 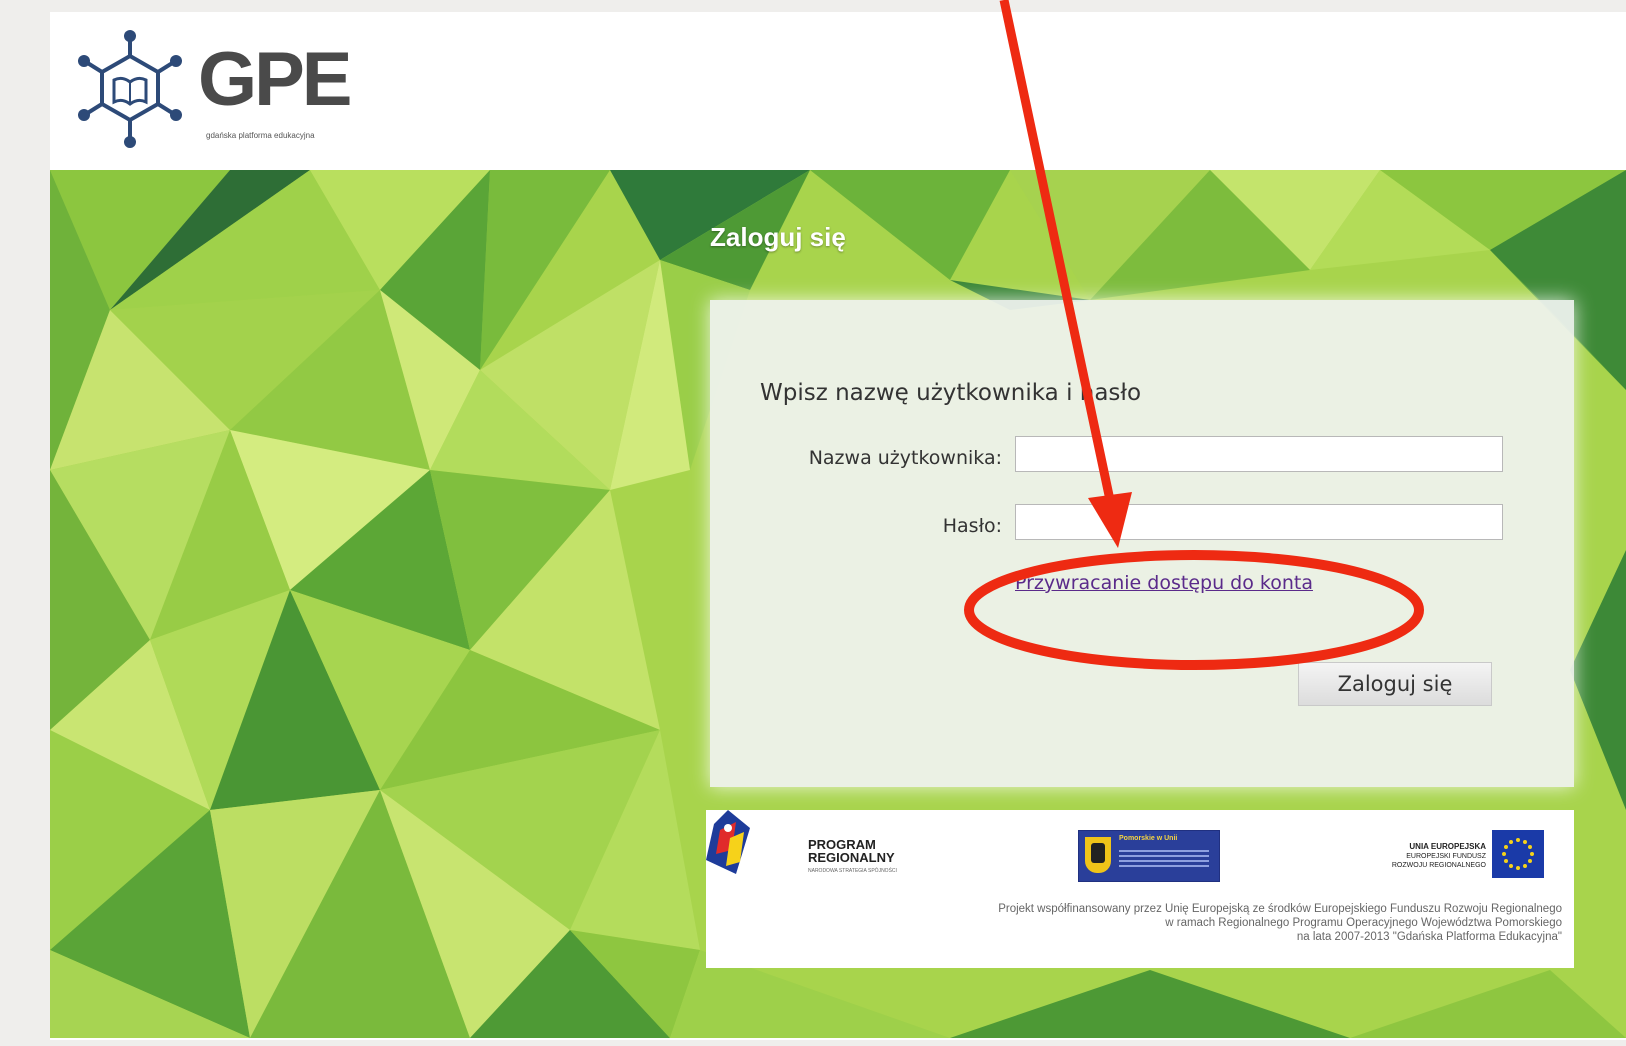 I want to click on password-input, so click(x=1259, y=522).